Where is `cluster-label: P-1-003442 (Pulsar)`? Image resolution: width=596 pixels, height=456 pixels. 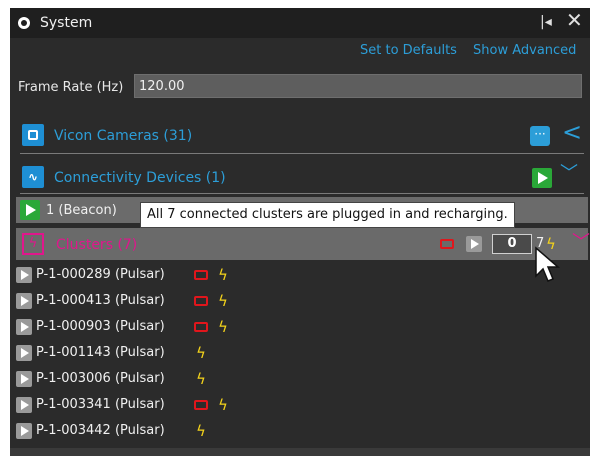 cluster-label: P-1-003442 (Pulsar) is located at coordinates (100, 430).